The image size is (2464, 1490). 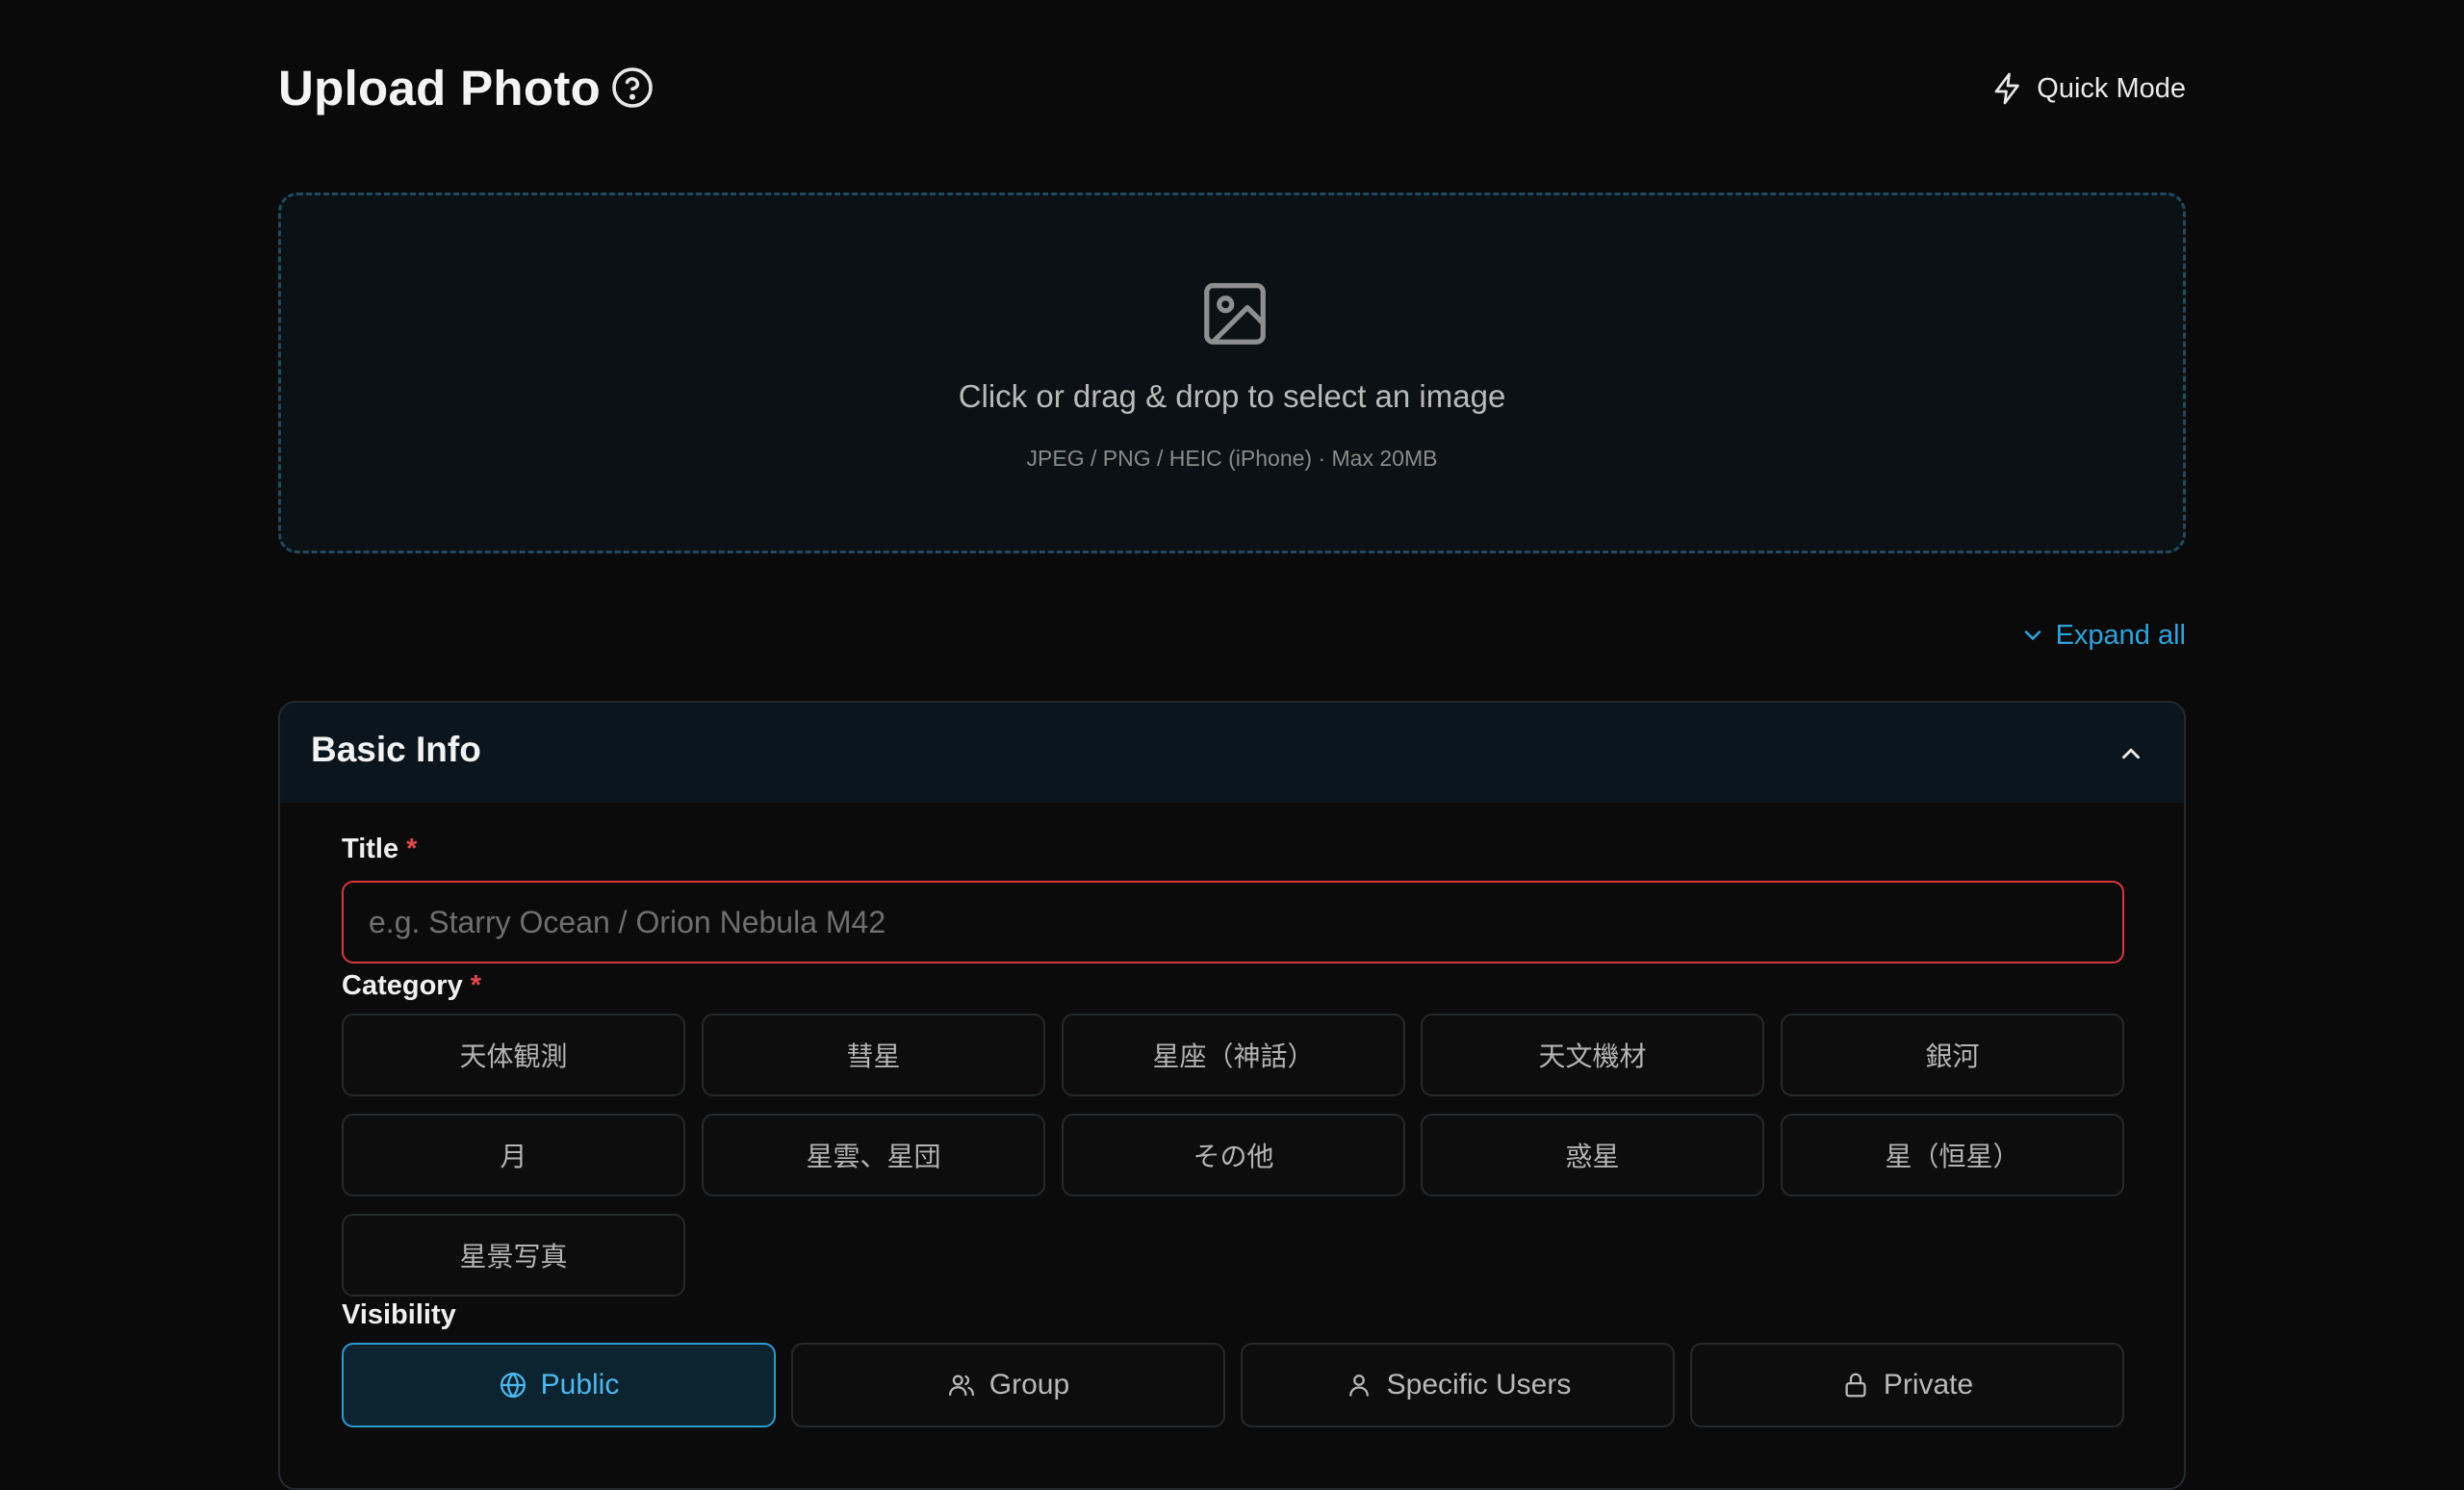 I want to click on basic-info-header: Basic Info, so click(x=1232, y=753).